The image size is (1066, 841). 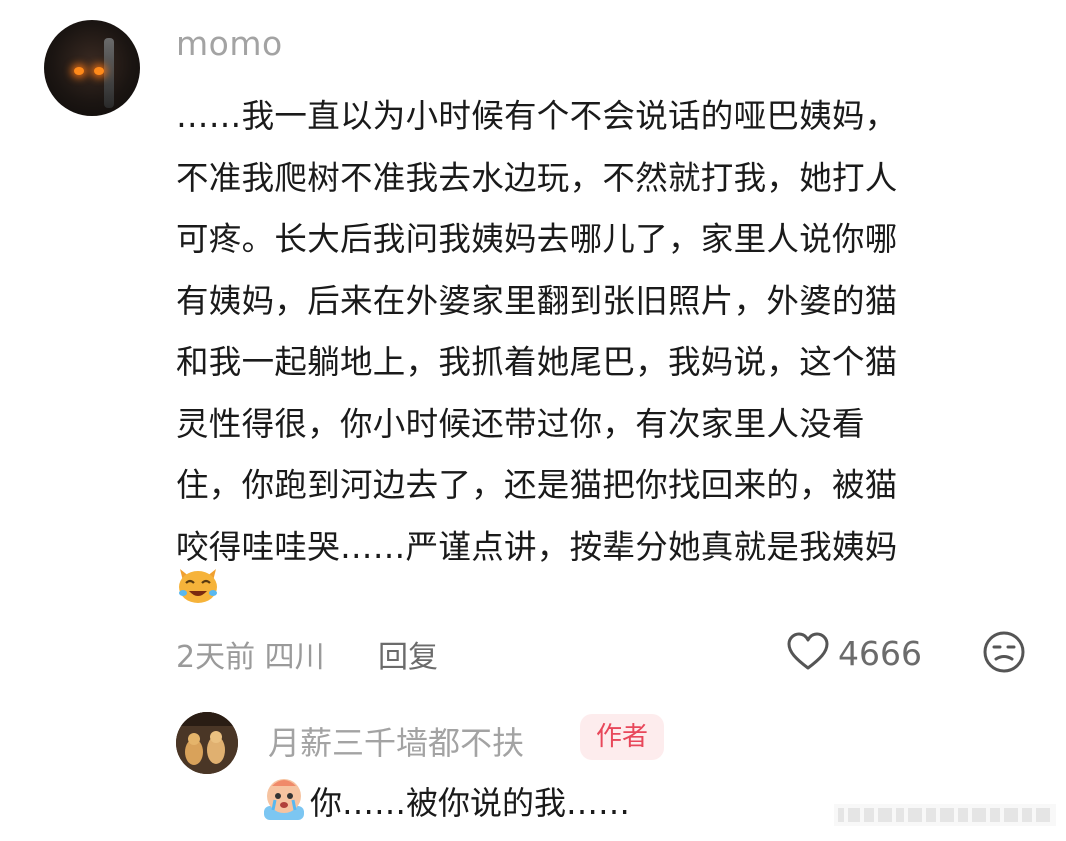 I want to click on comment-text-line: 不准我爬树不准我去水边玩，不然就打我，她打人, so click(x=537, y=177).